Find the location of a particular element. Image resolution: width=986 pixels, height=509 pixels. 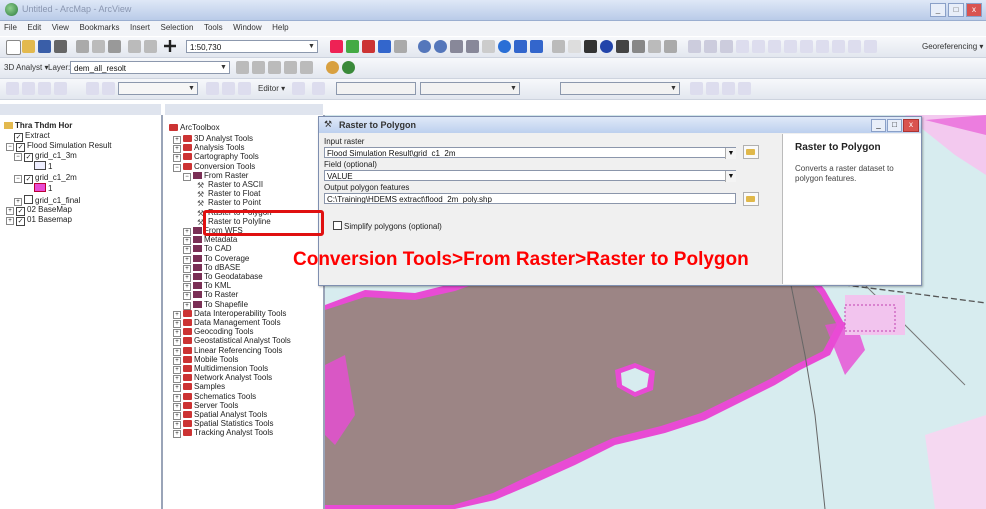

menu-window: Window is located at coordinates (247, 26).